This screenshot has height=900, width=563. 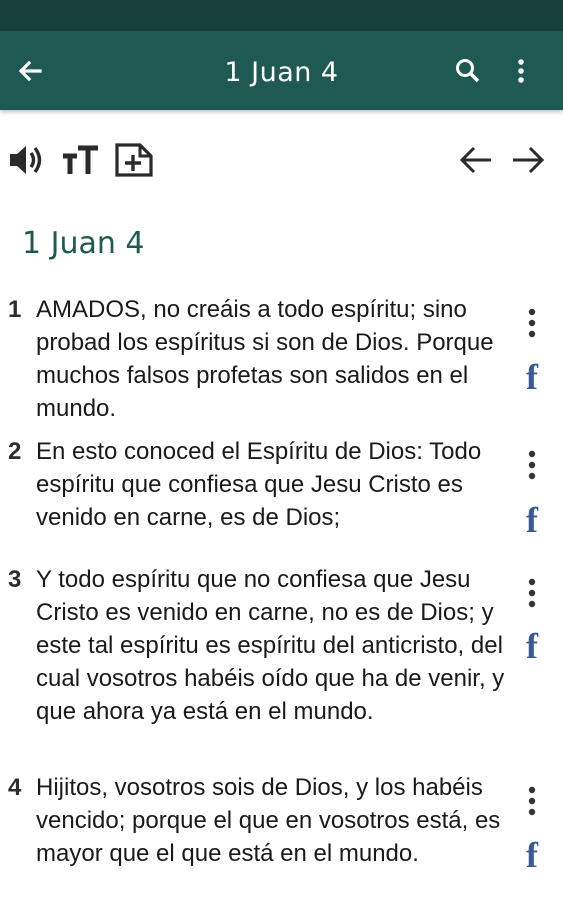 What do you see at coordinates (528, 160) in the screenshot?
I see `next-arrow-icon` at bounding box center [528, 160].